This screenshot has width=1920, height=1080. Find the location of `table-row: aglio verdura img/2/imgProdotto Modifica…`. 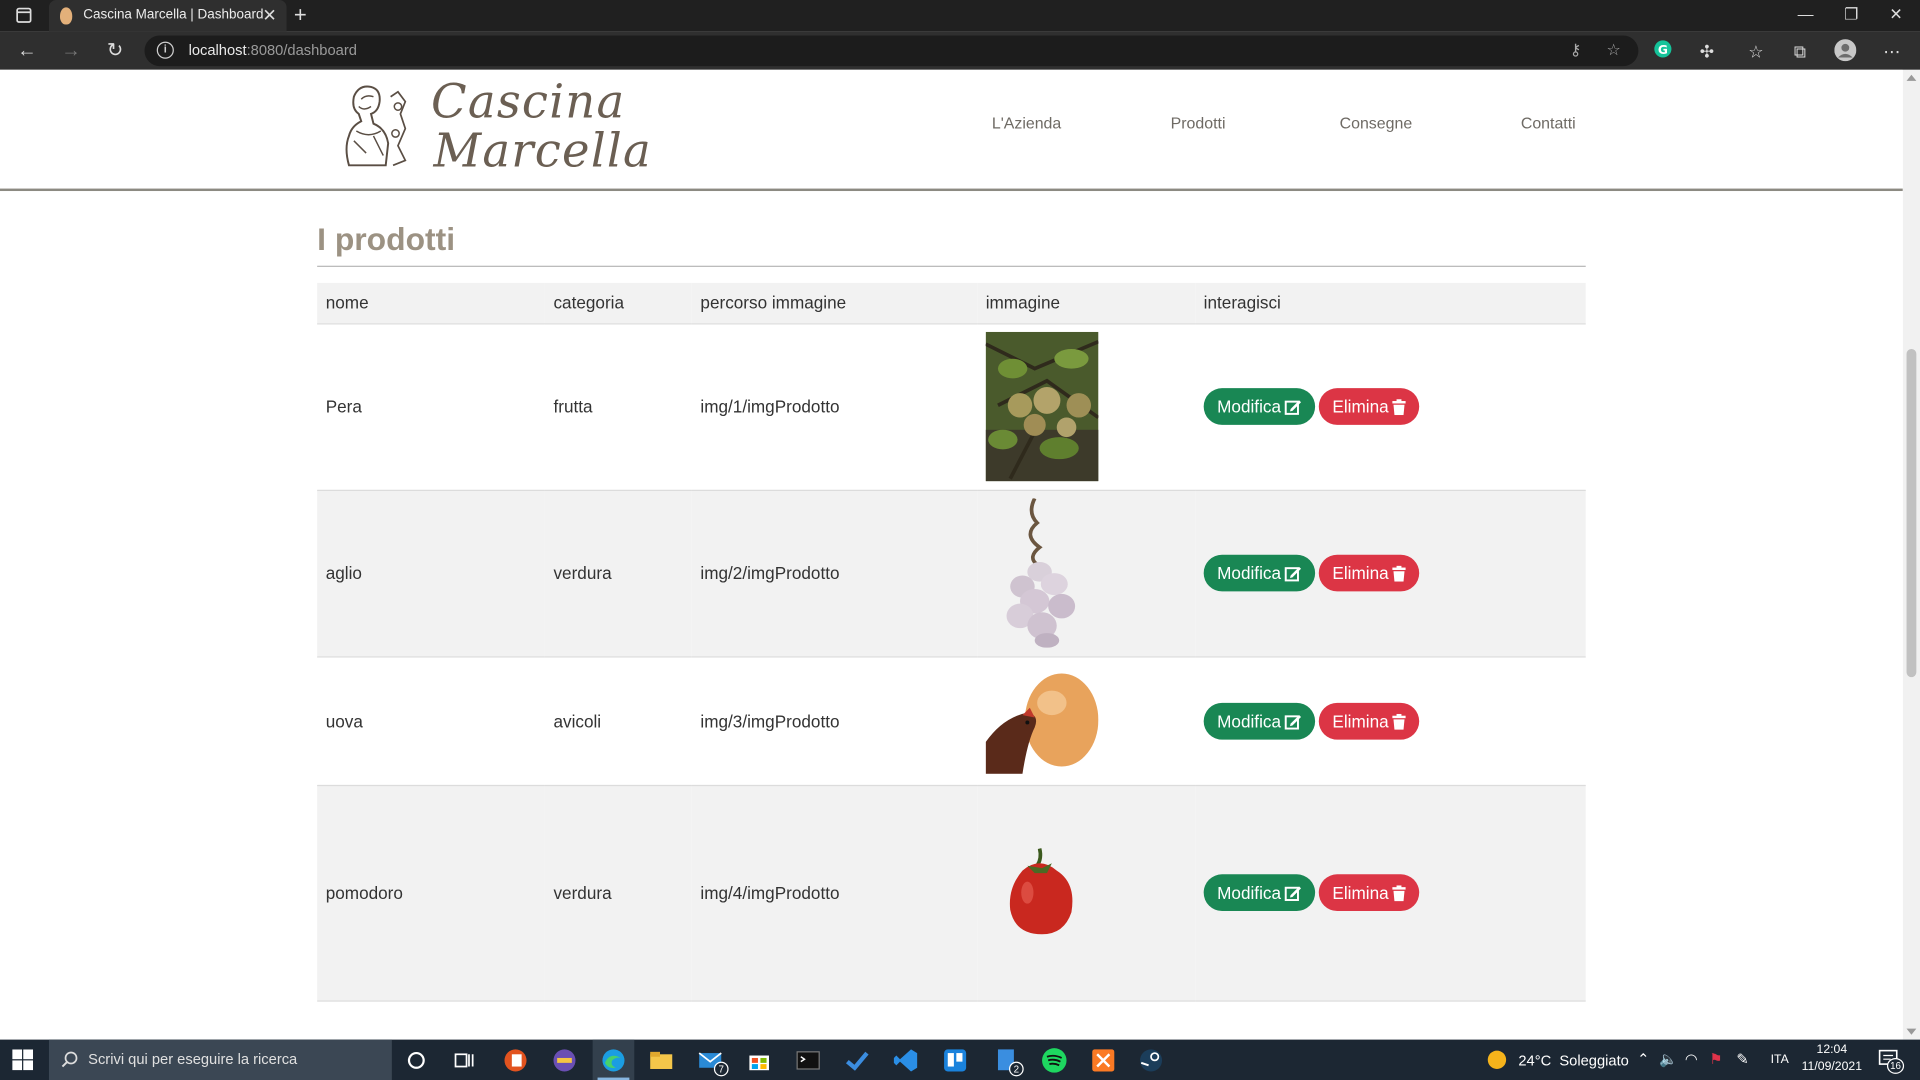

table-row: aglio verdura img/2/imgProdotto Modifica… is located at coordinates (951, 573).